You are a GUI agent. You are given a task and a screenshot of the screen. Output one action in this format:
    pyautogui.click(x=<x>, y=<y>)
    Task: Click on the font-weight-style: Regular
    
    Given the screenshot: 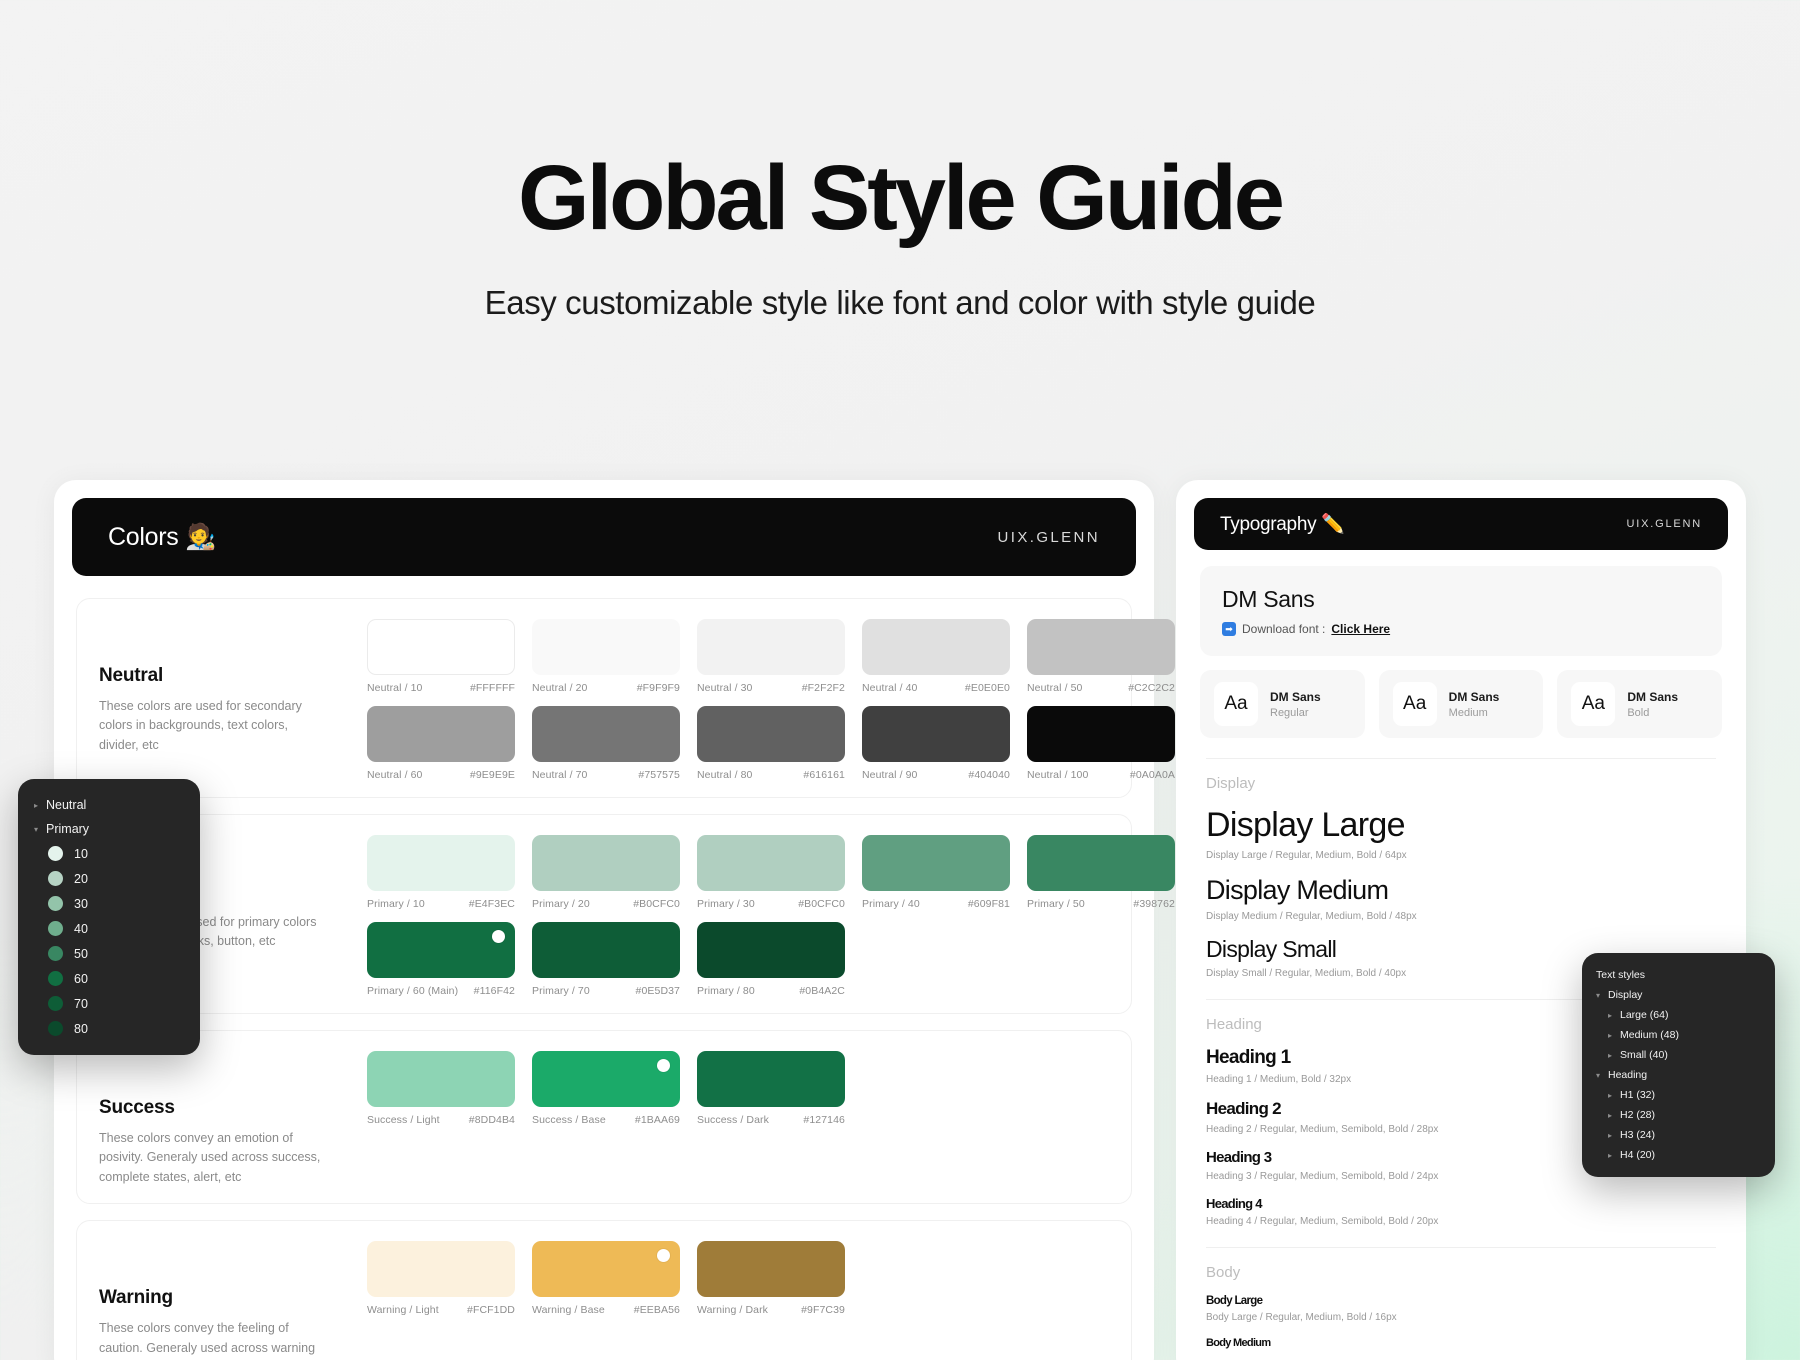 What is the action you would take?
    pyautogui.click(x=1289, y=712)
    